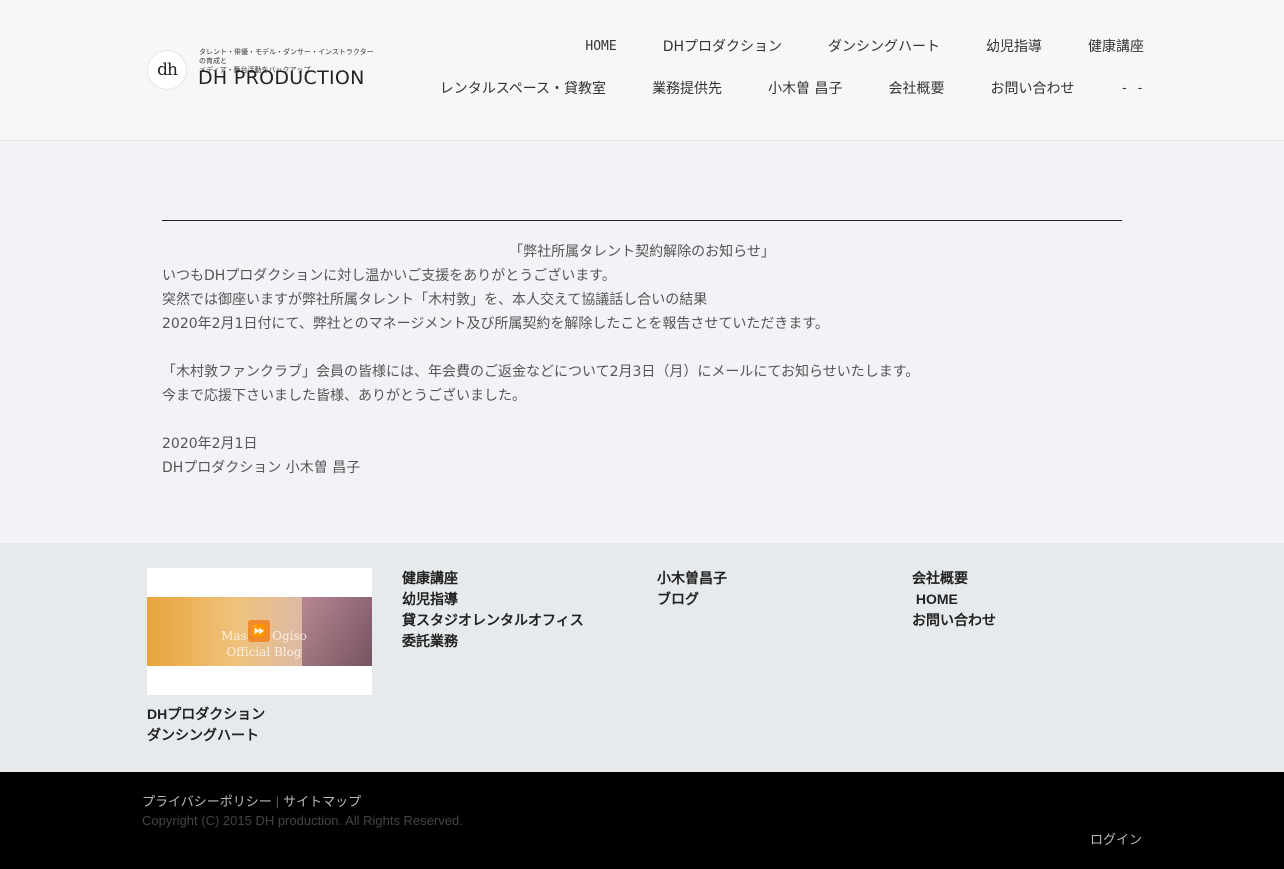 The image size is (1284, 869). What do you see at coordinates (600, 47) in the screenshot?
I see `nav-home: HOME` at bounding box center [600, 47].